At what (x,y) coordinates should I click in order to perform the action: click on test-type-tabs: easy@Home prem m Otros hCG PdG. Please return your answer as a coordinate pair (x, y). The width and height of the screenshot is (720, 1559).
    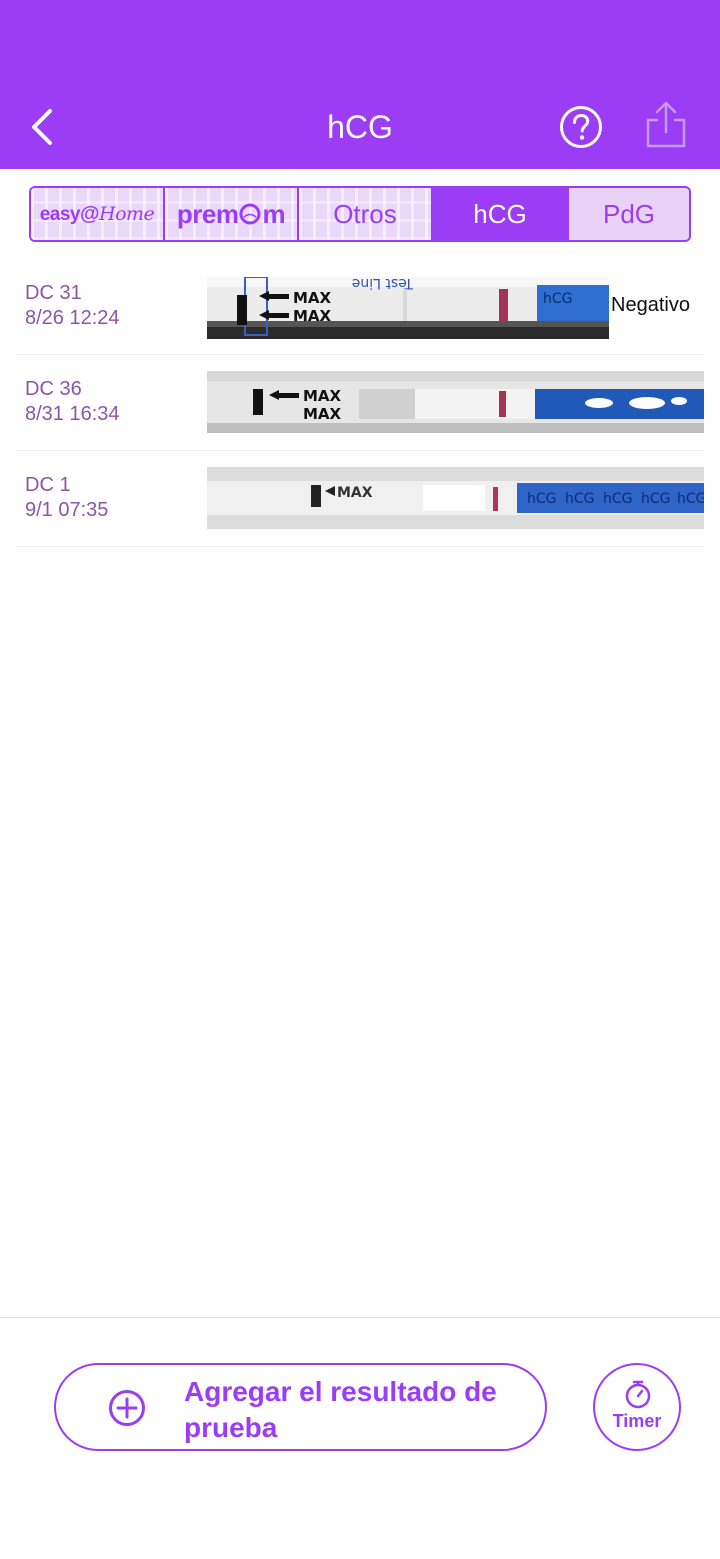
    Looking at the image, I should click on (360, 214).